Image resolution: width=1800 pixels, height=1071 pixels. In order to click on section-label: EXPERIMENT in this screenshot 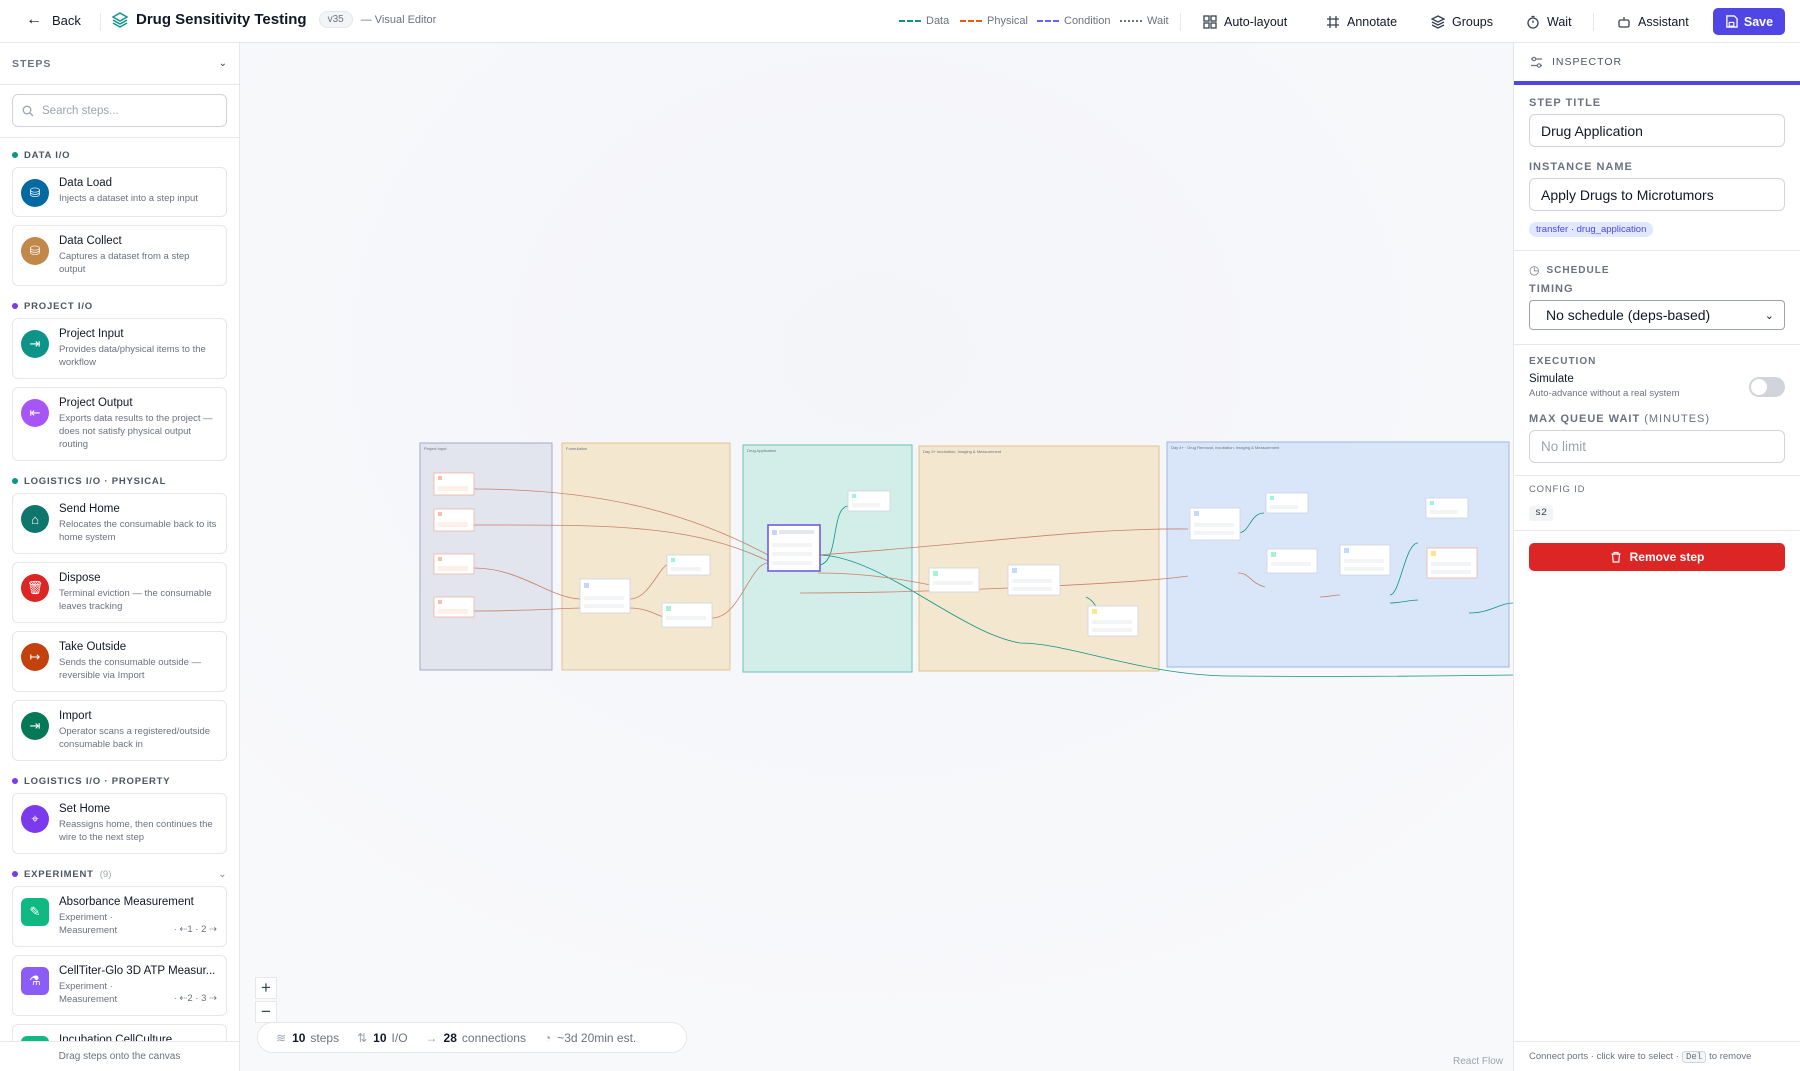, I will do `click(59, 874)`.